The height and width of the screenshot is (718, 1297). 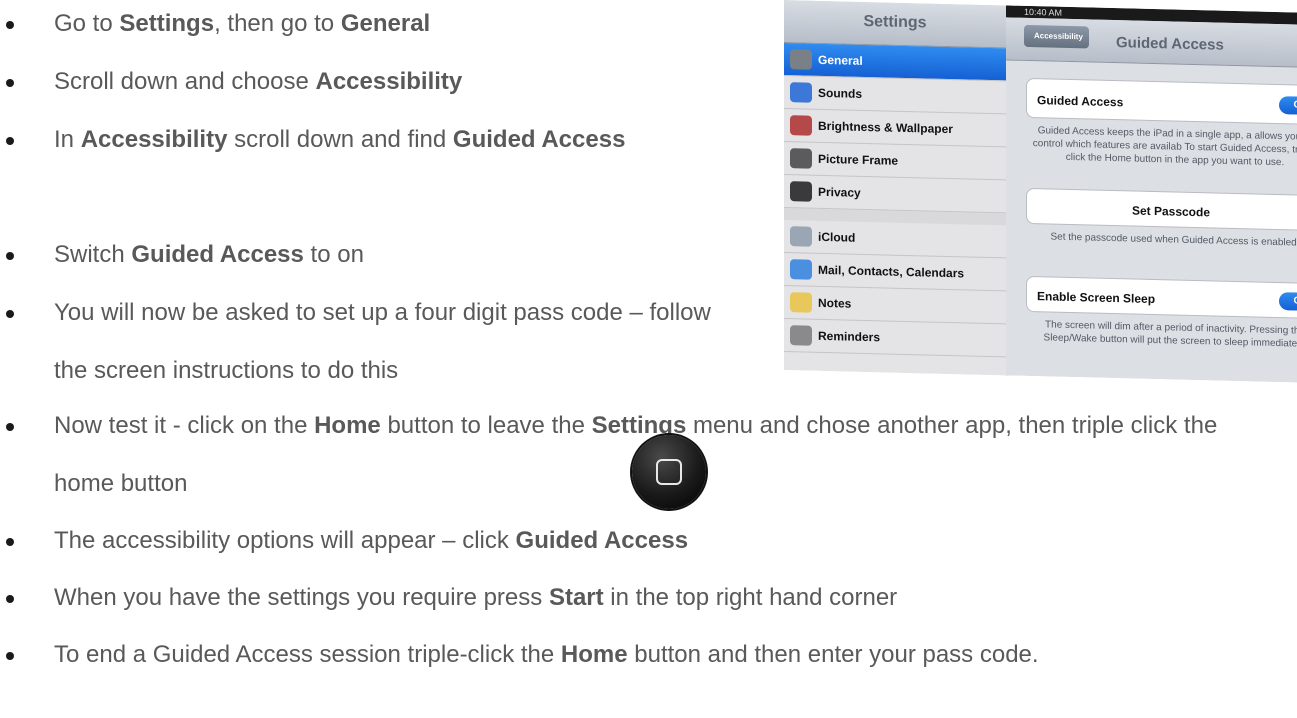 I want to click on notes-icon, so click(x=801, y=302).